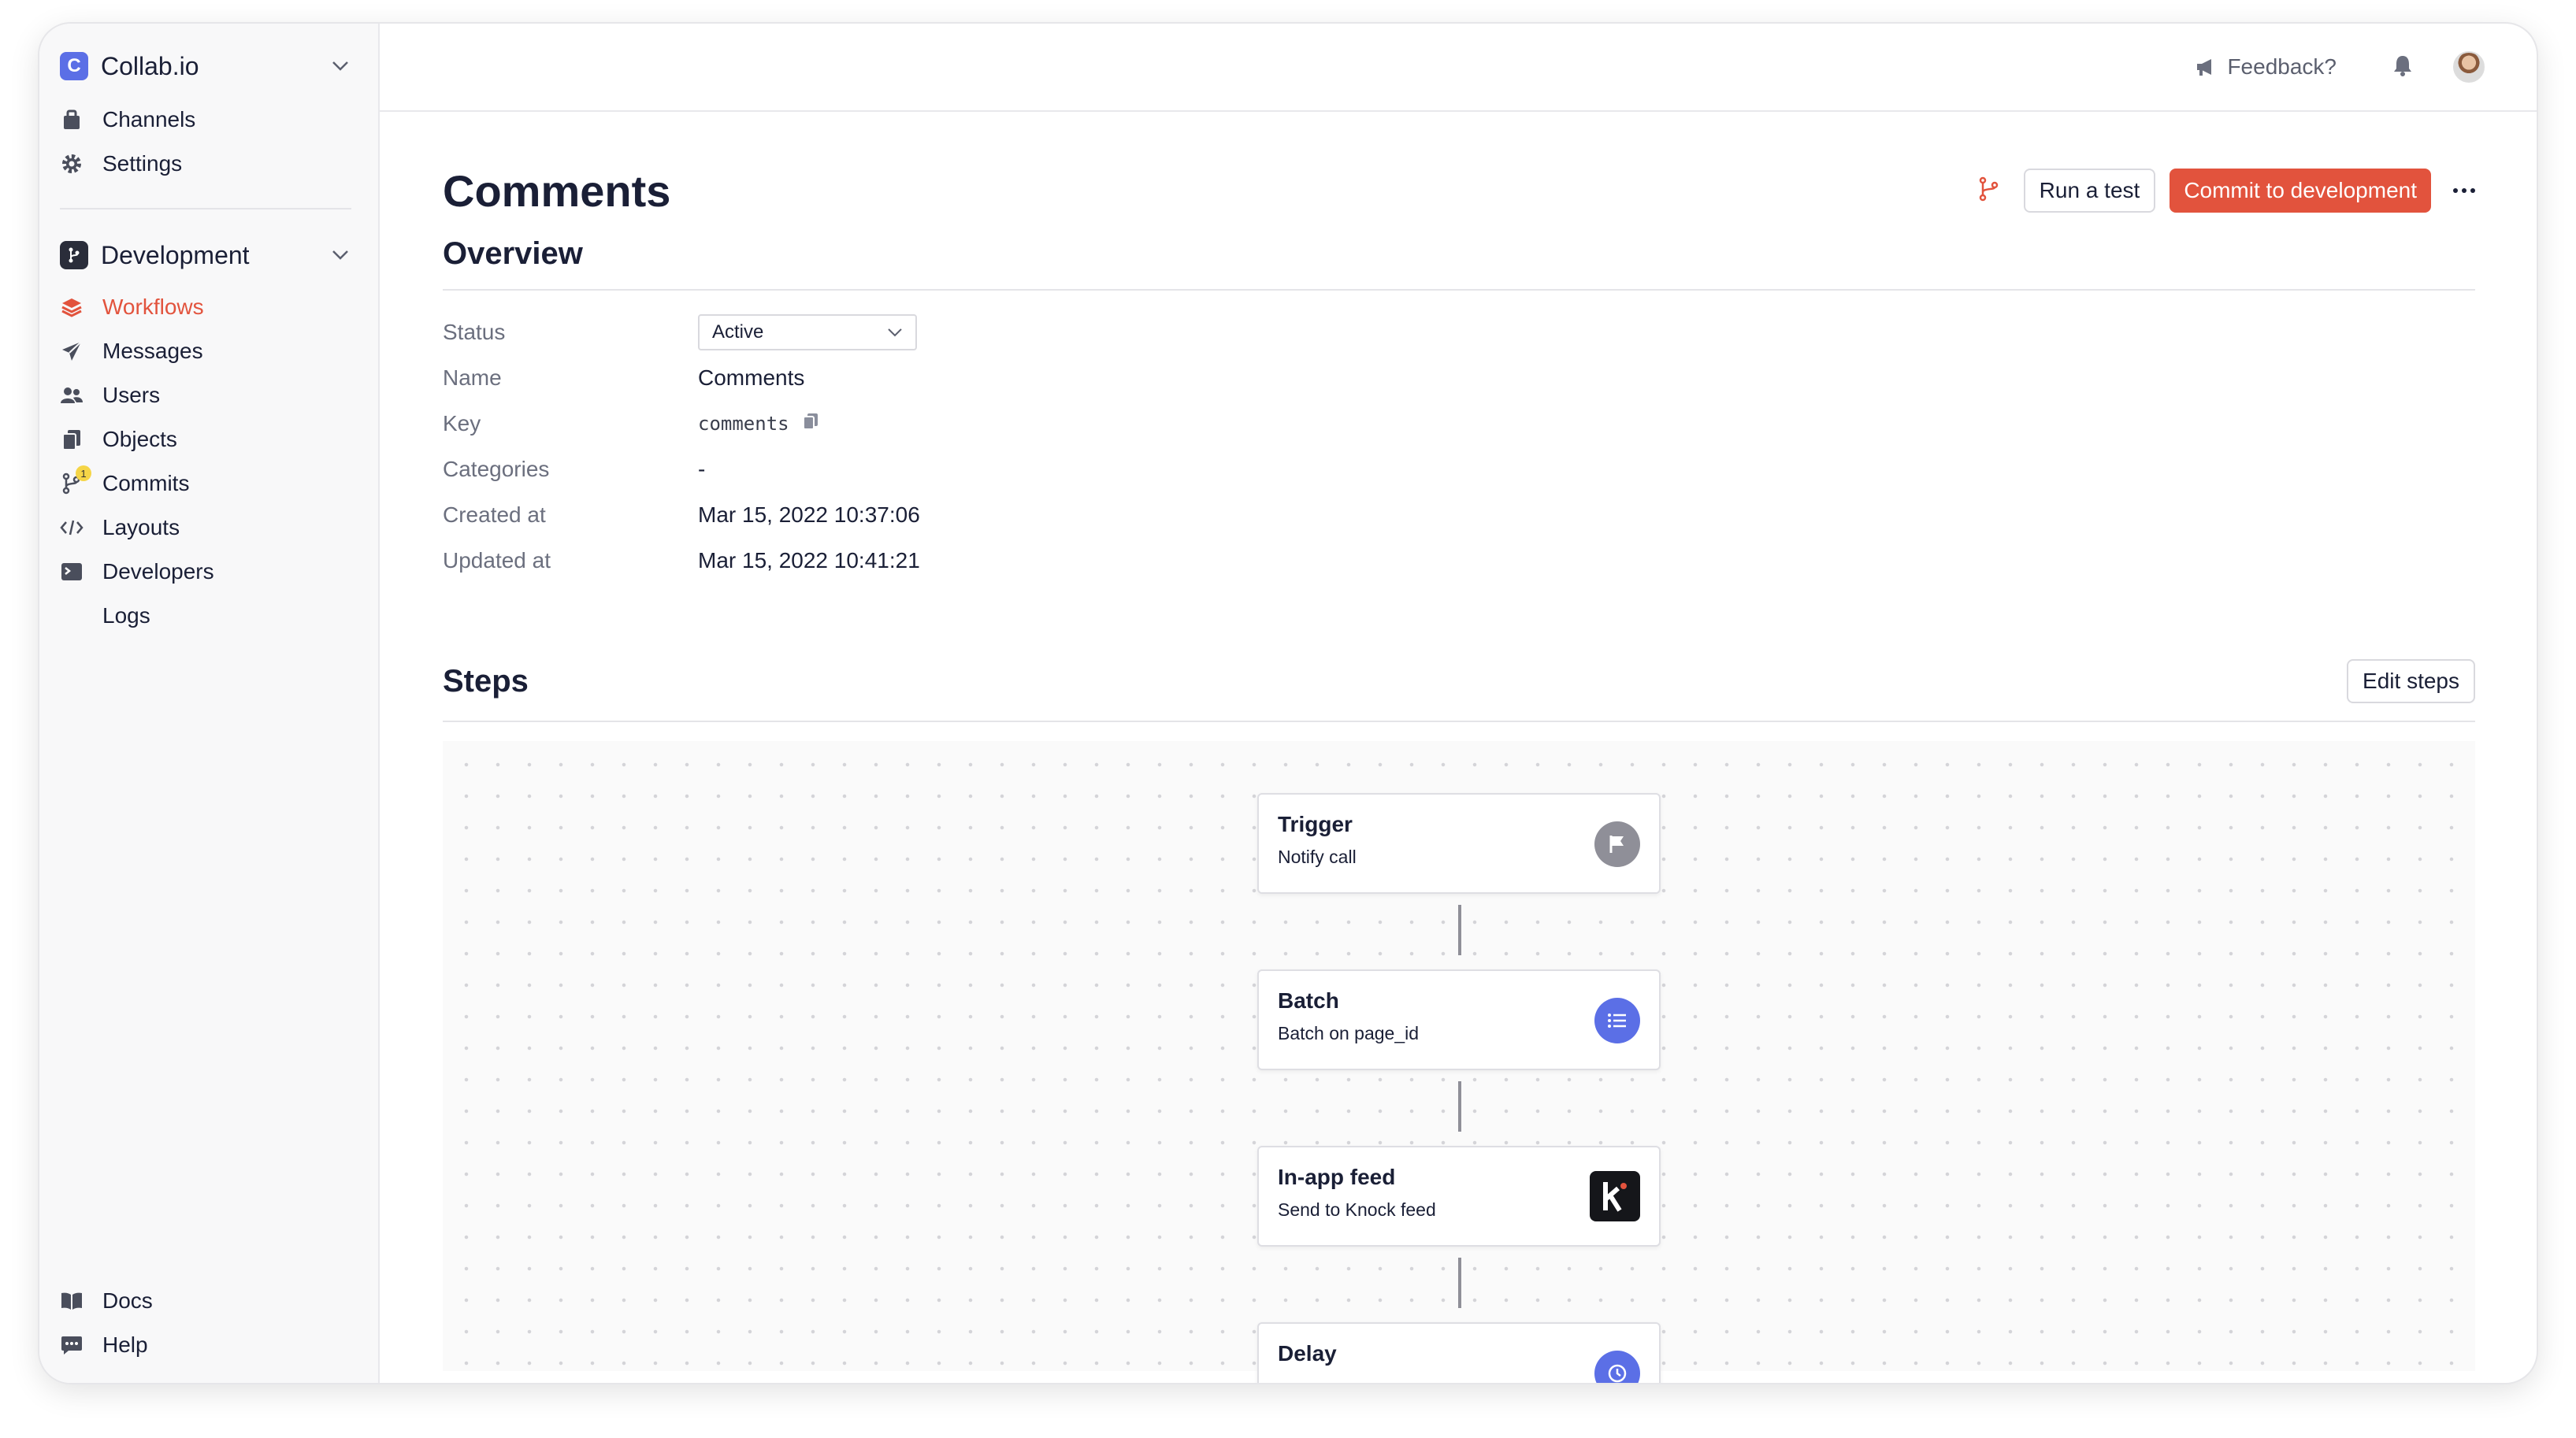 Image resolution: width=2576 pixels, height=1438 pixels. I want to click on detail-label: Name, so click(472, 377).